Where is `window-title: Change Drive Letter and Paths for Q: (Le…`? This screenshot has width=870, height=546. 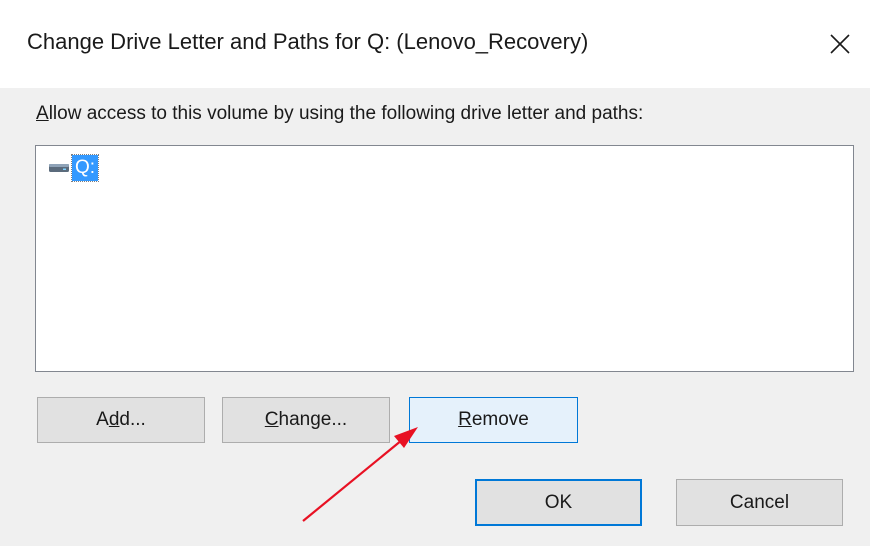
window-title: Change Drive Letter and Paths for Q: (Le… is located at coordinates (308, 41).